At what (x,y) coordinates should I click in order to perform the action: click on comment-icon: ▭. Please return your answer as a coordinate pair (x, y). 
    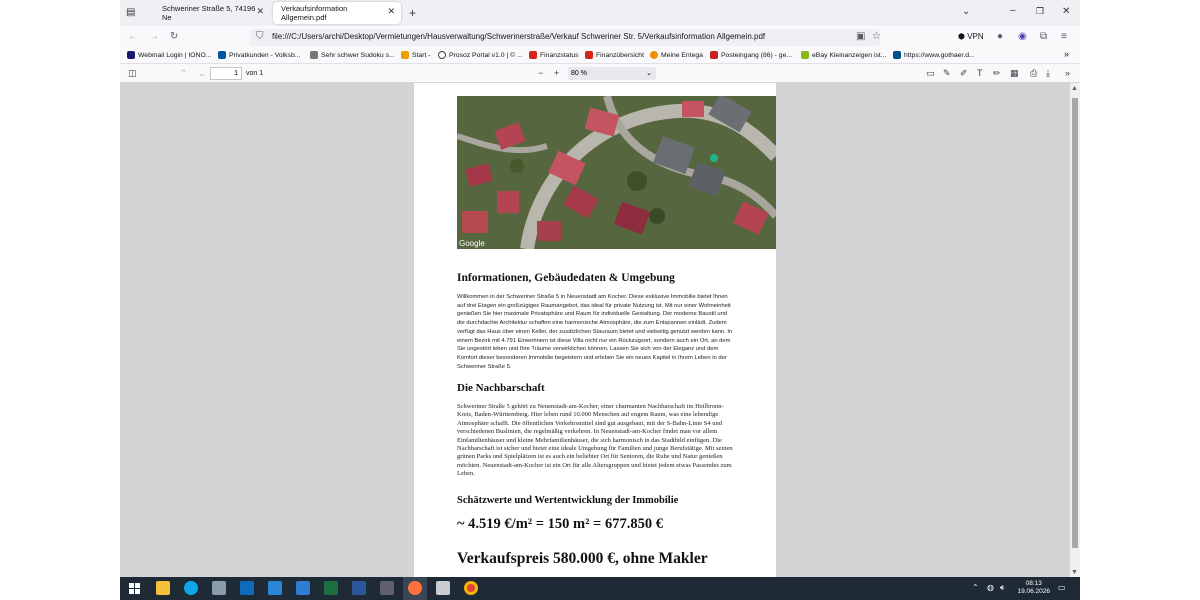
    Looking at the image, I should click on (930, 73).